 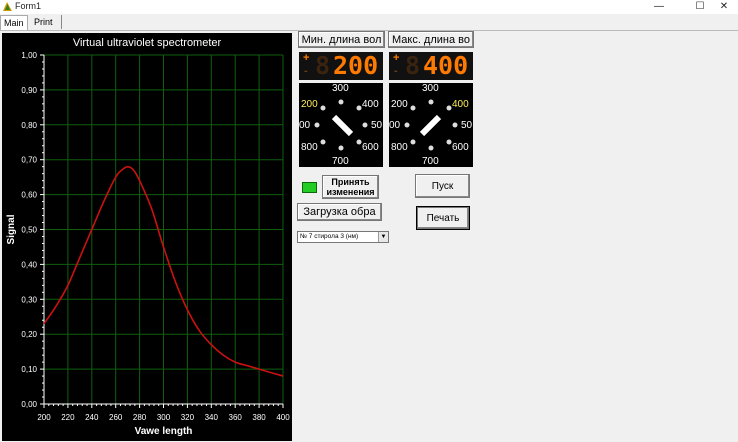 I want to click on x-axis-label: Vawe length, so click(x=164, y=431).